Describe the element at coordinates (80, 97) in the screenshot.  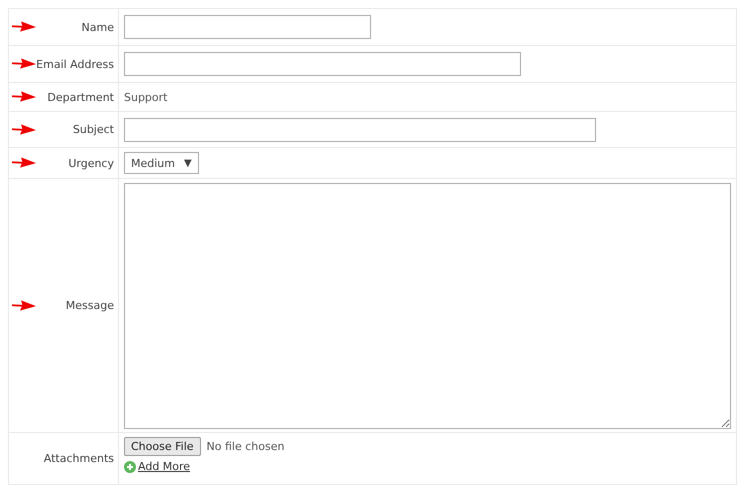
I see `field-label: Department` at that location.